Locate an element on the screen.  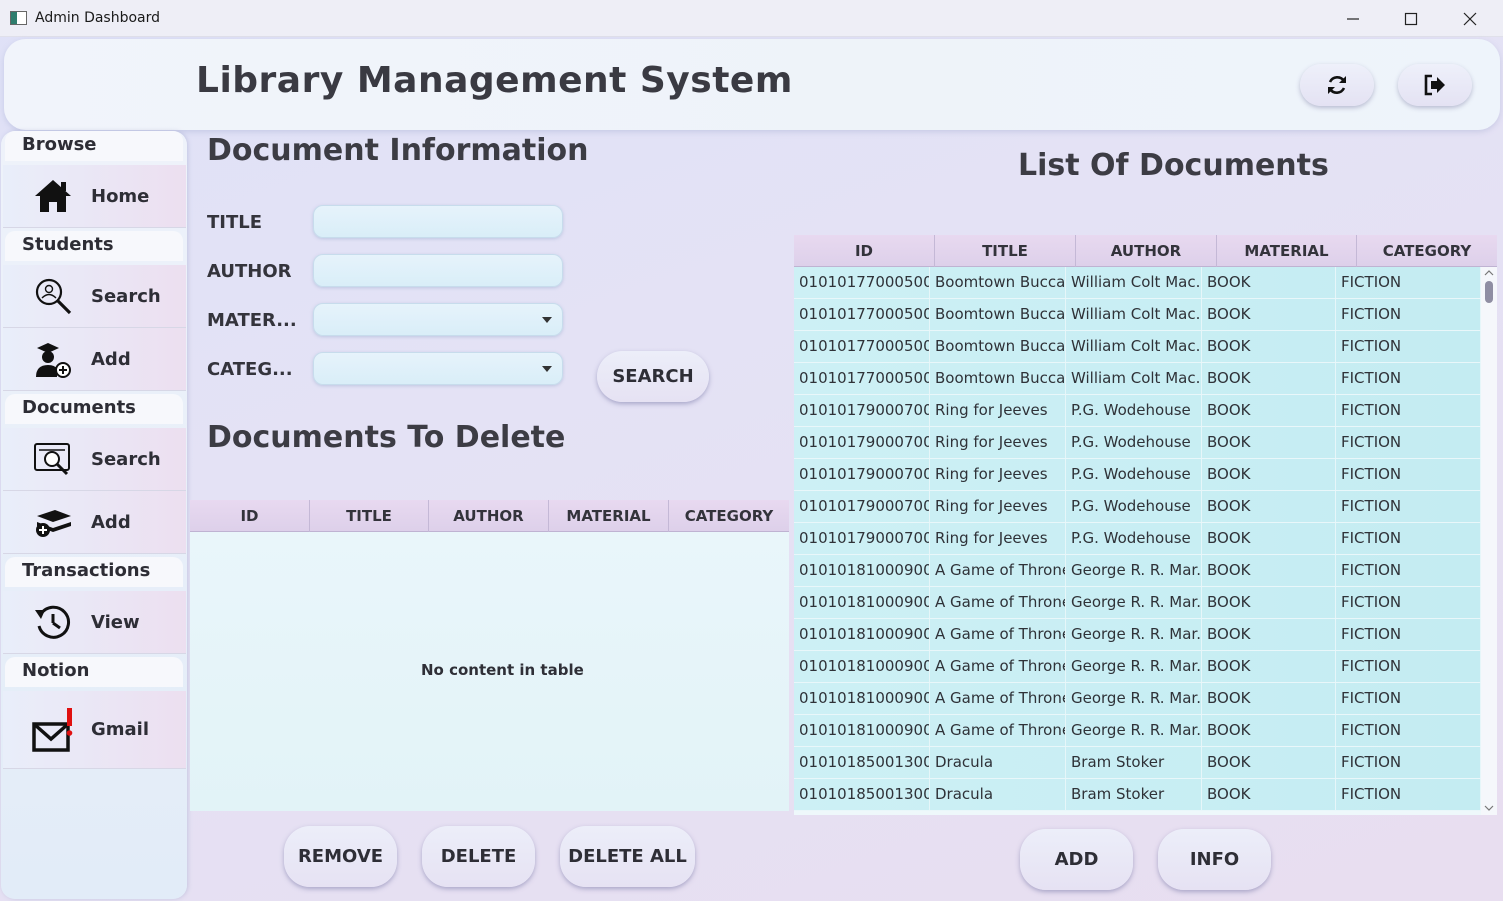
sidebar-item-student-search: Search is located at coordinates (94, 296).